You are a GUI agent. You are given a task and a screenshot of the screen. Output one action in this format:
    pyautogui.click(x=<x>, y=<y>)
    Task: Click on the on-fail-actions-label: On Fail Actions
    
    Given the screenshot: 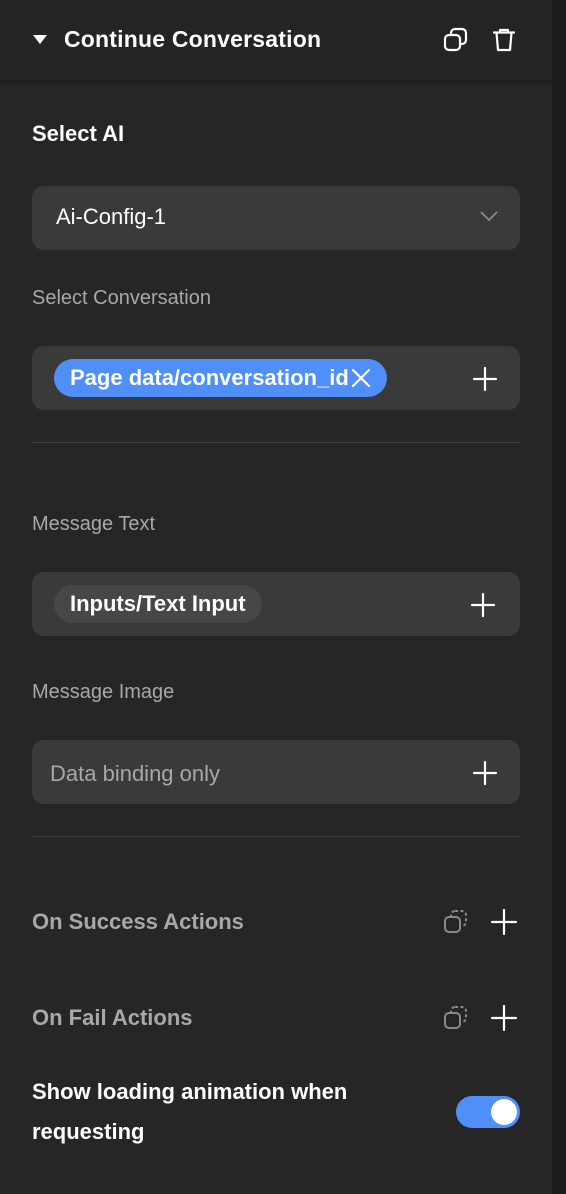 What is the action you would take?
    pyautogui.click(x=112, y=1017)
    